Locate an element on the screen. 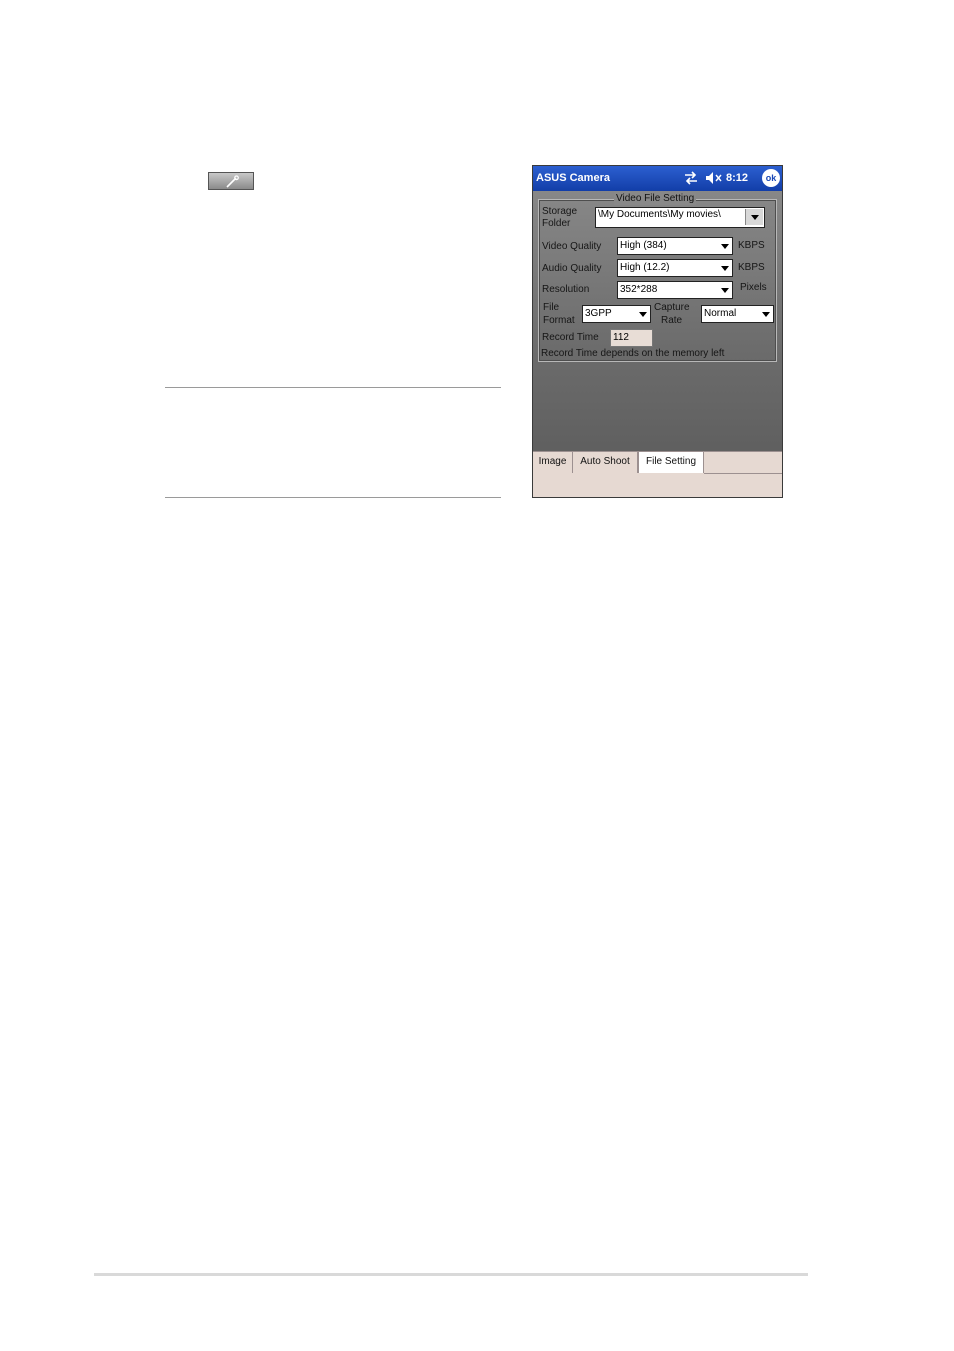 This screenshot has width=954, height=1351. video-quality-unit: KBPS is located at coordinates (751, 245).